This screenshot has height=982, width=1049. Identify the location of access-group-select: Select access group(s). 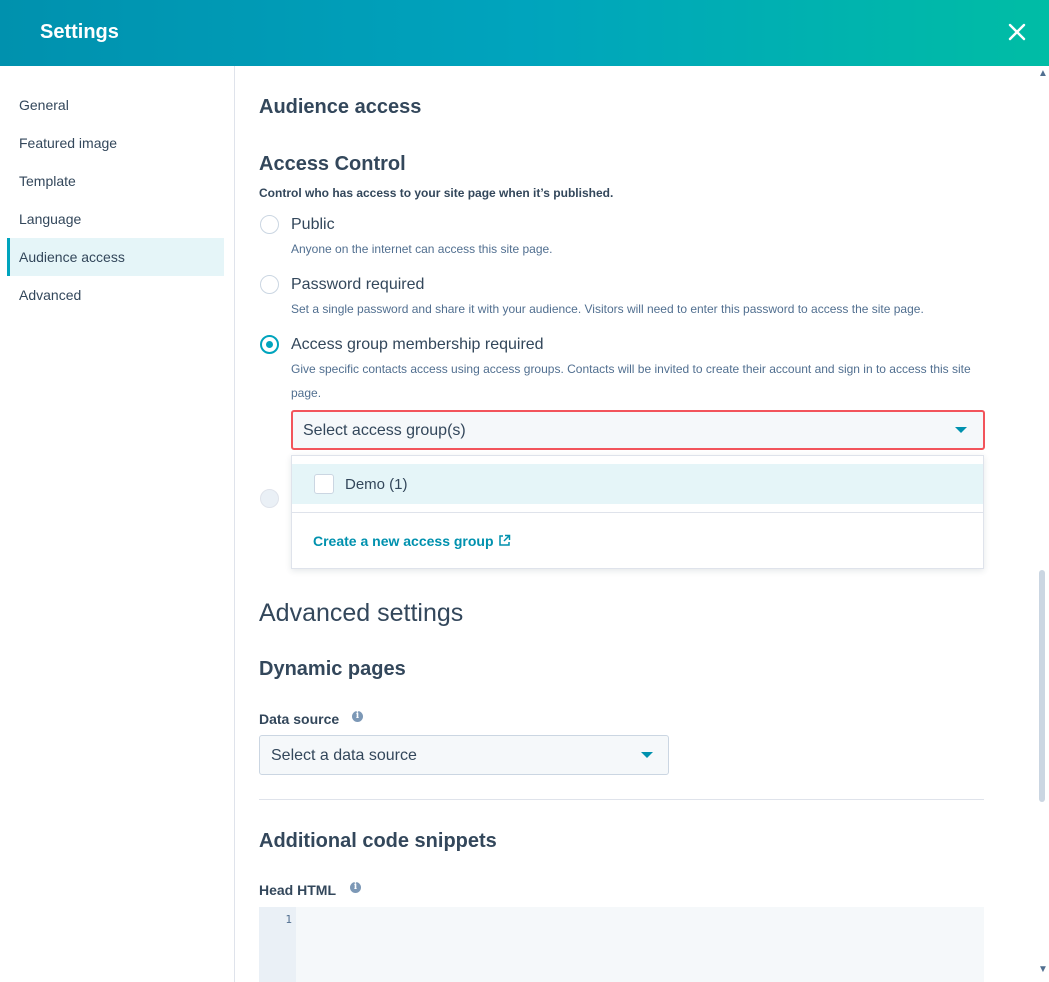
(638, 430).